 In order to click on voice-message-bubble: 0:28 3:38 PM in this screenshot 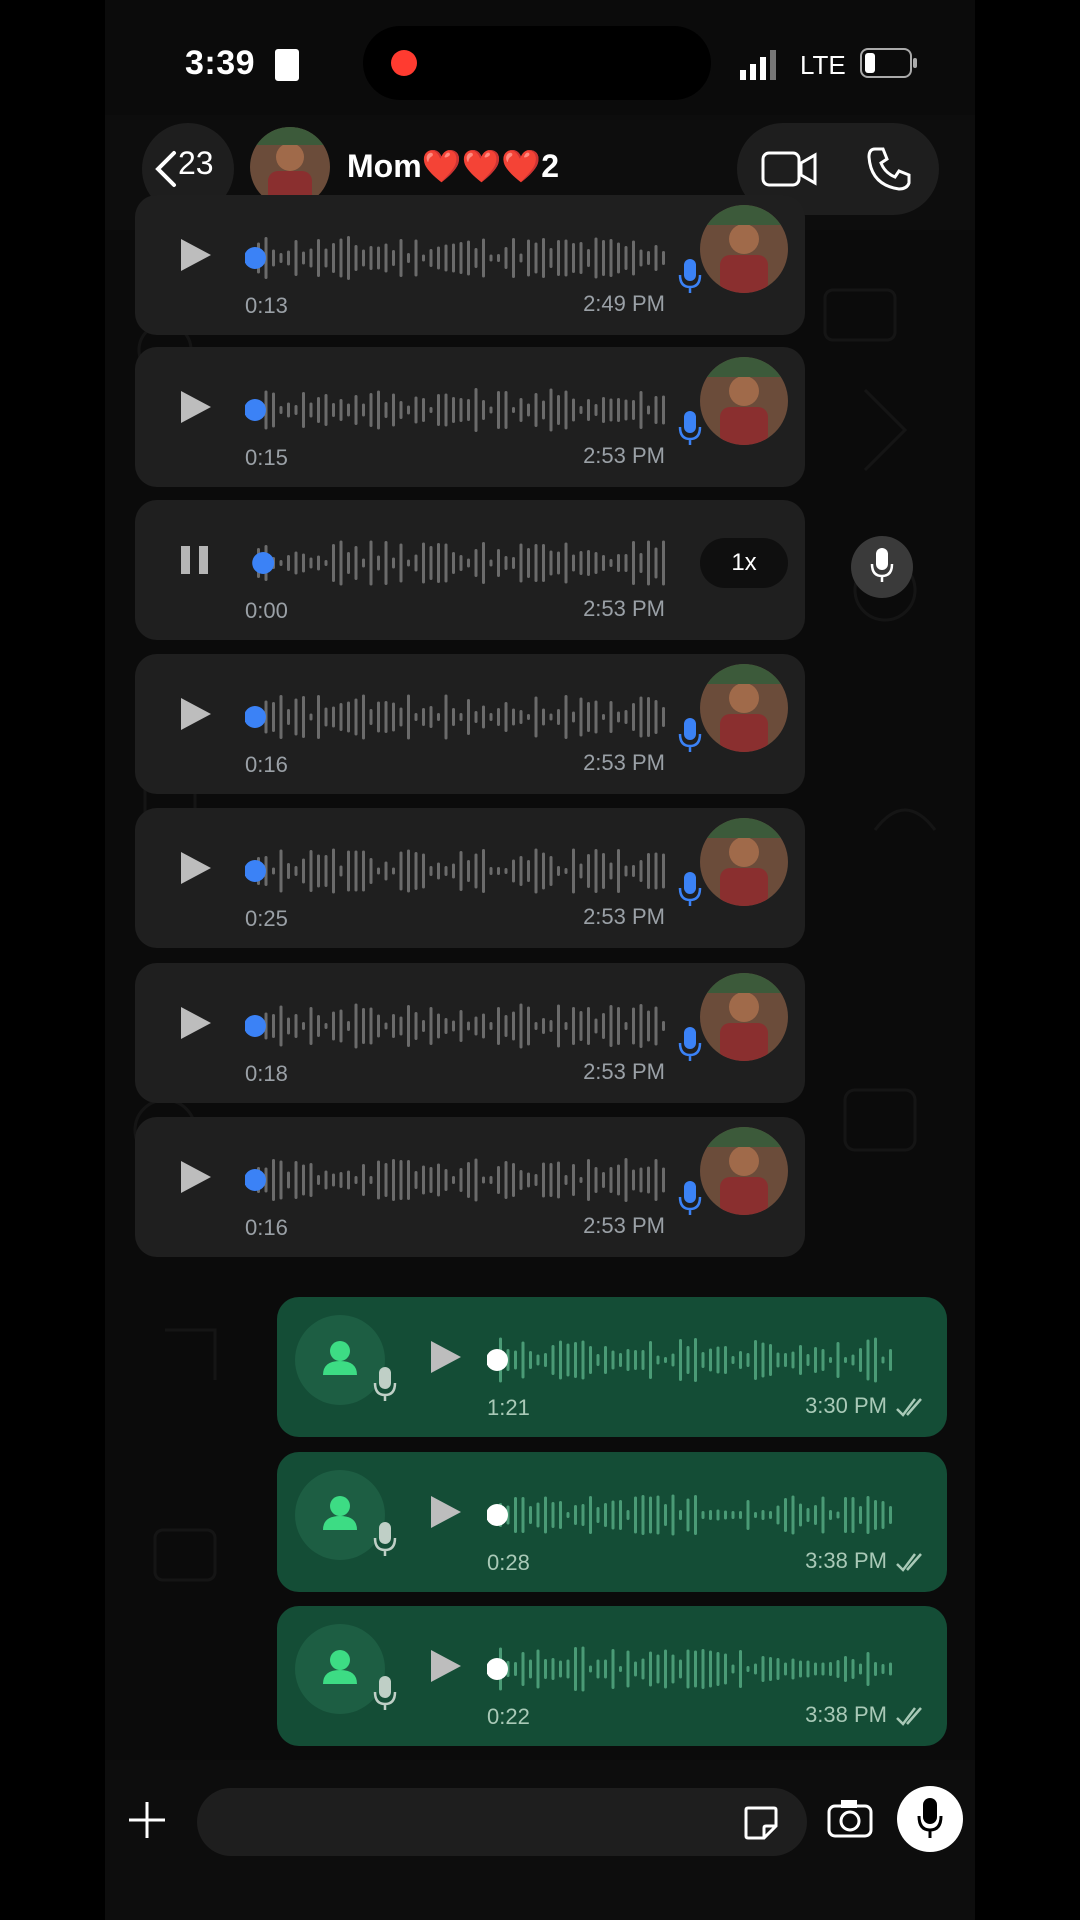, I will do `click(612, 1522)`.